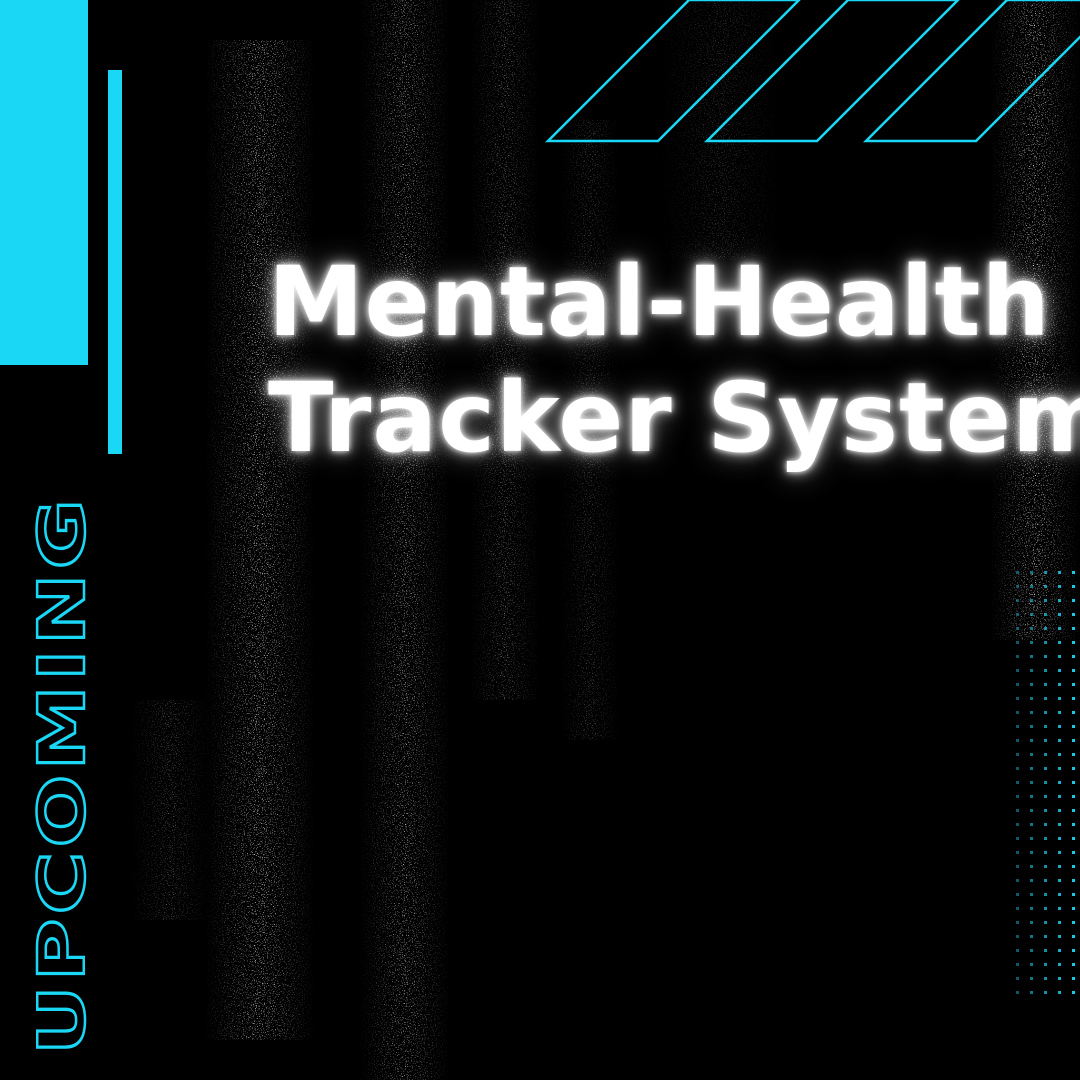 The image size is (1080, 1080). I want to click on accent-bar, so click(115, 262).